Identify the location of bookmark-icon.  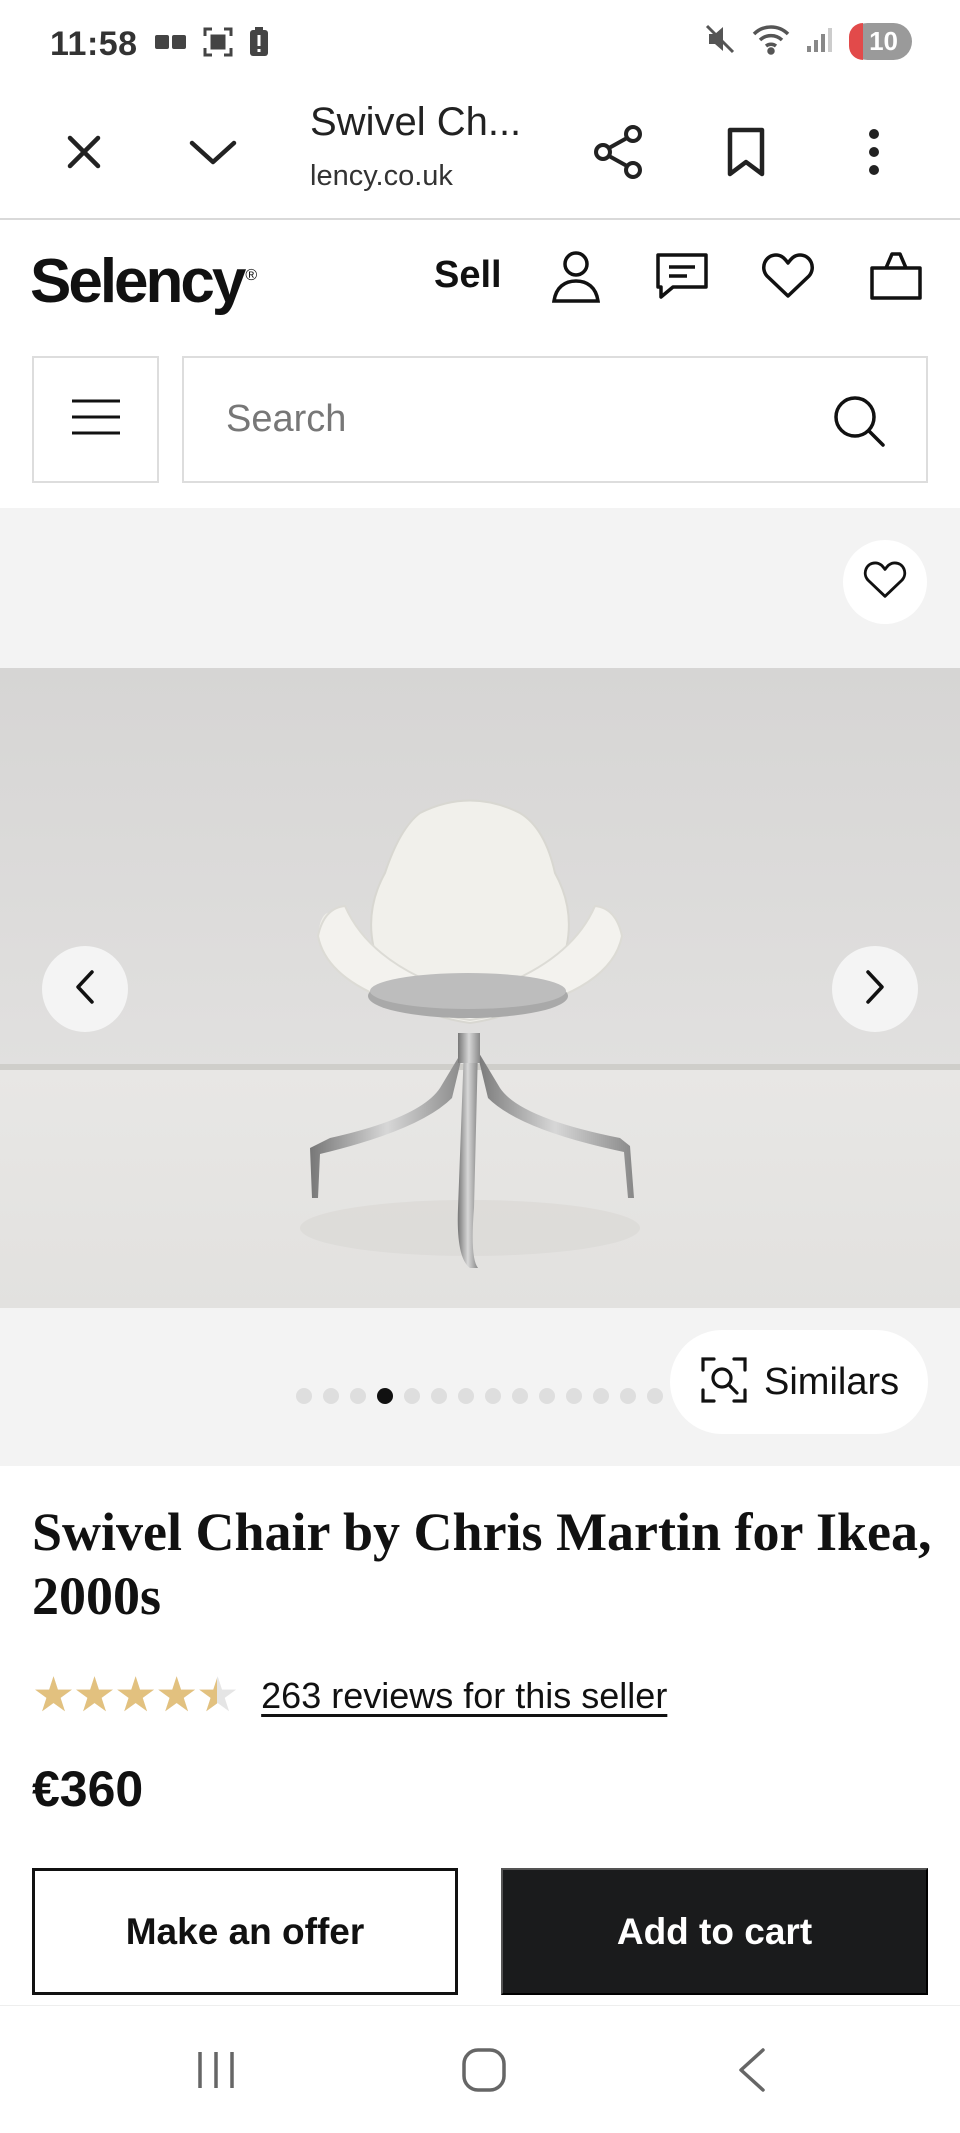
(746, 154).